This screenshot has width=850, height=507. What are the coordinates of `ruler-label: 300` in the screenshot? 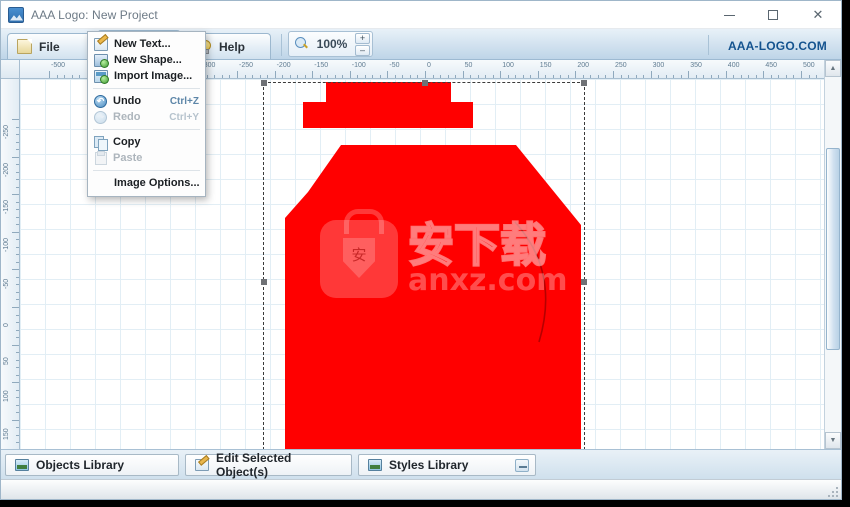 It's located at (658, 65).